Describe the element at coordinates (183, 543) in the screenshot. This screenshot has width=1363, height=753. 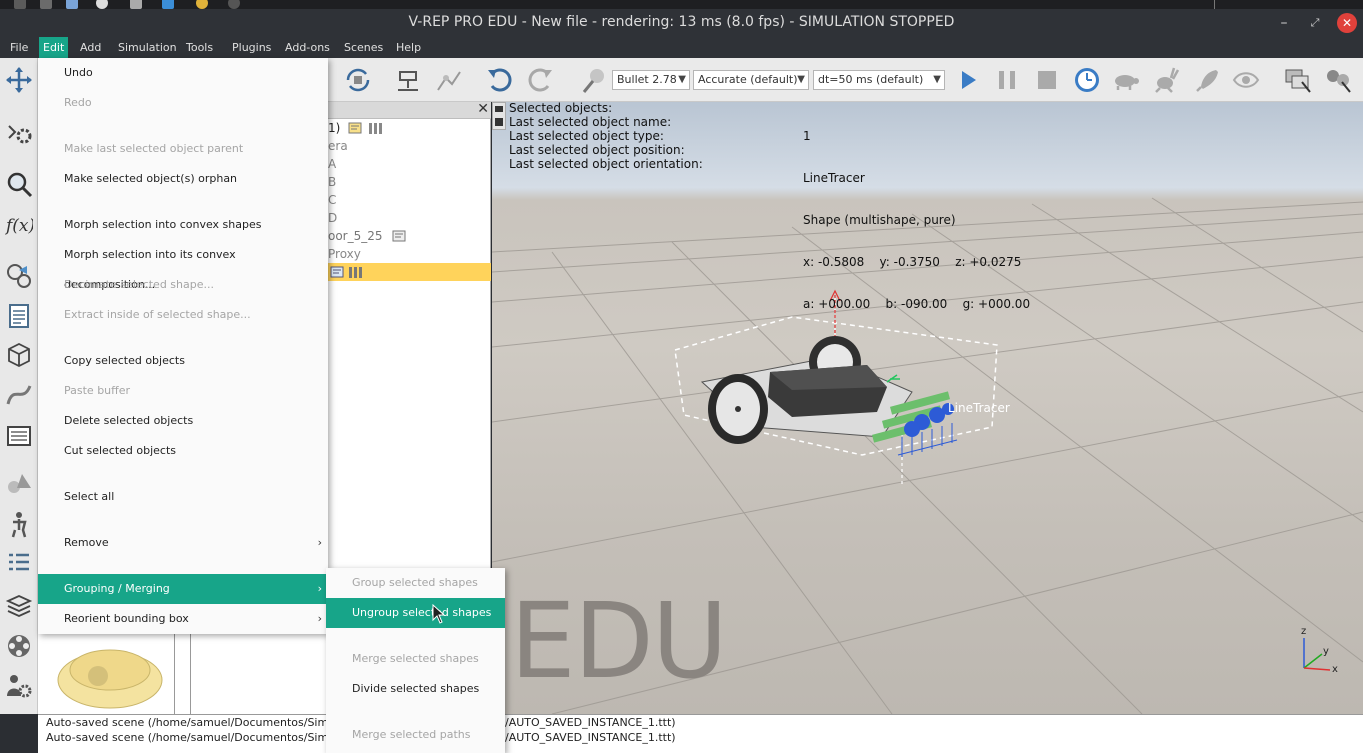
I see `menu-item-remove: Remove ›` at that location.